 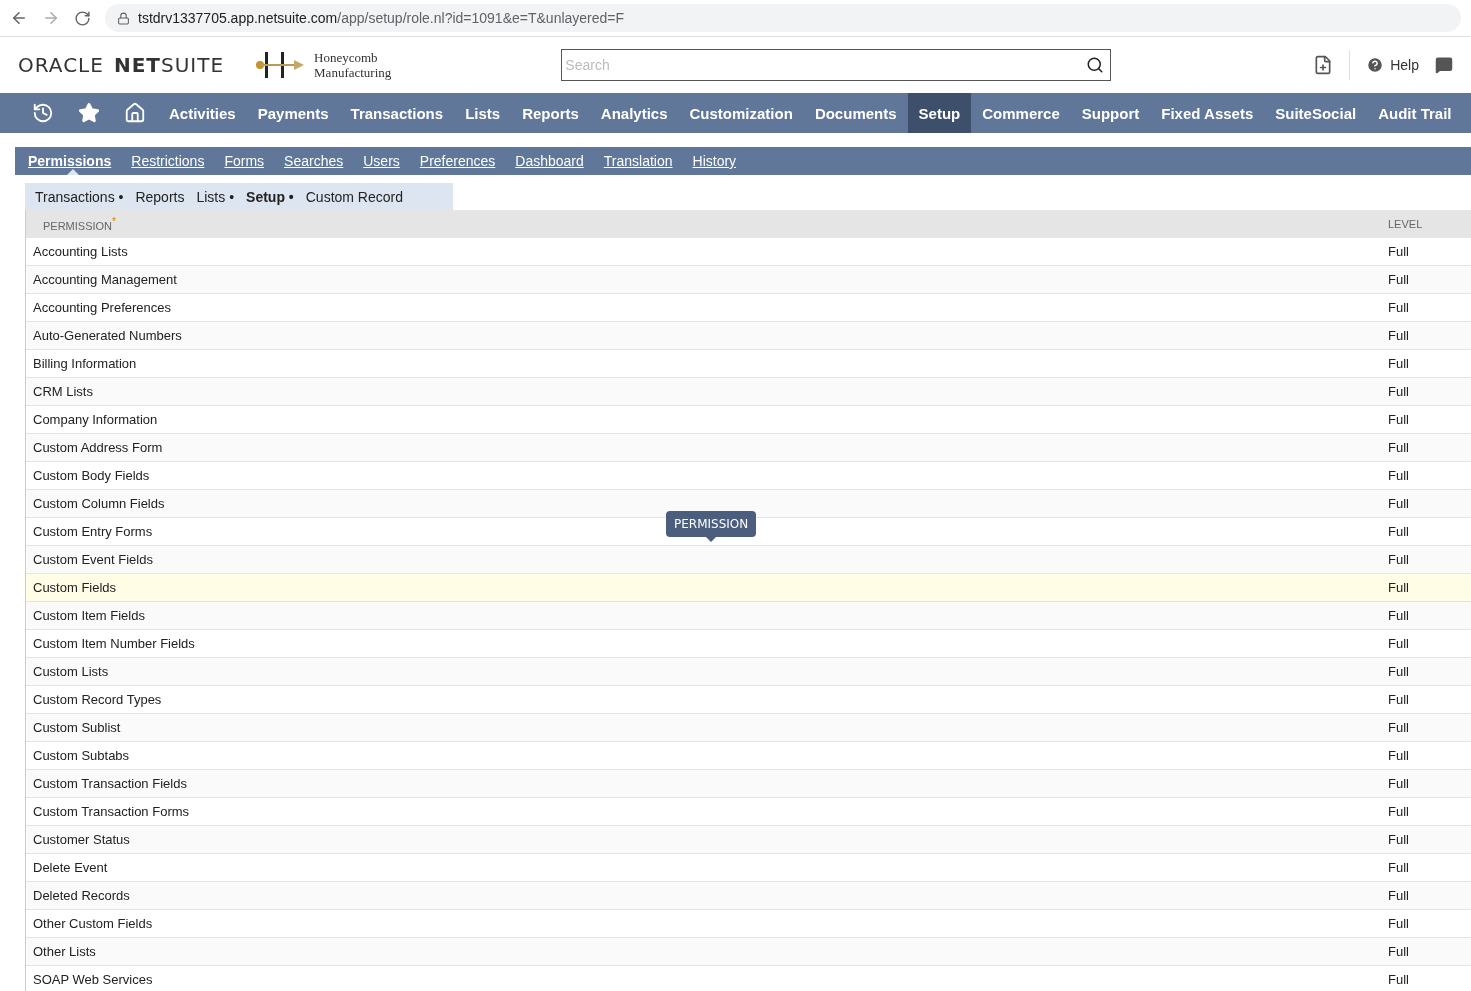 What do you see at coordinates (84, 196) in the screenshot?
I see `subtab: Transactions •` at bounding box center [84, 196].